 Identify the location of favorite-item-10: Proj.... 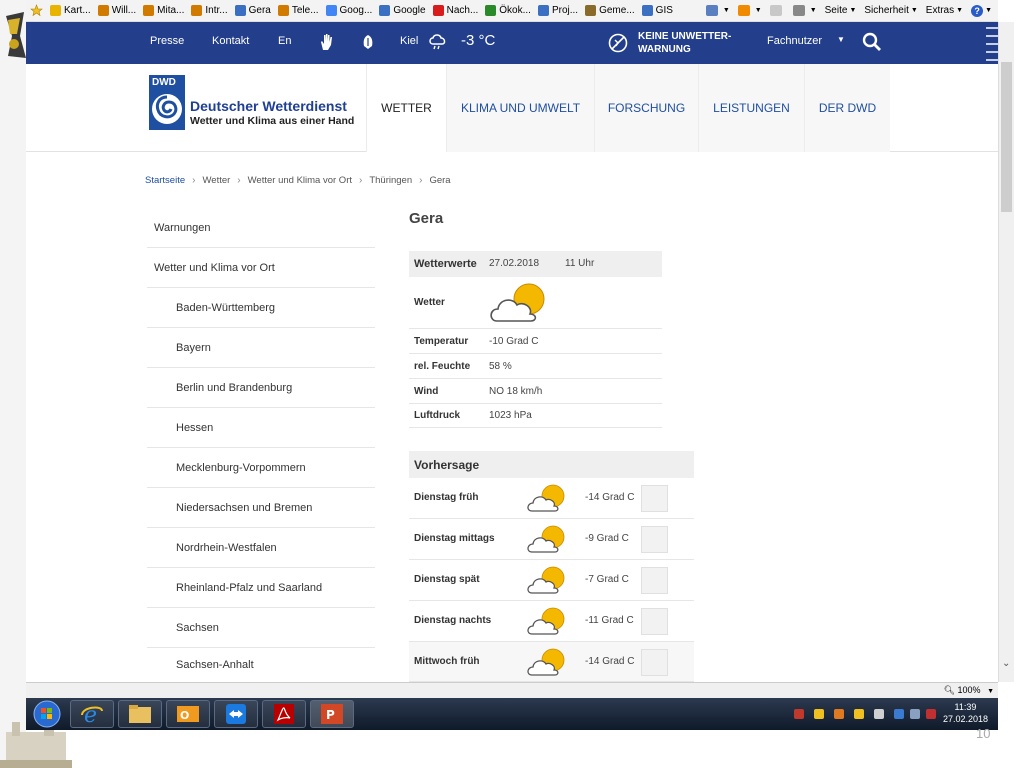
(558, 10).